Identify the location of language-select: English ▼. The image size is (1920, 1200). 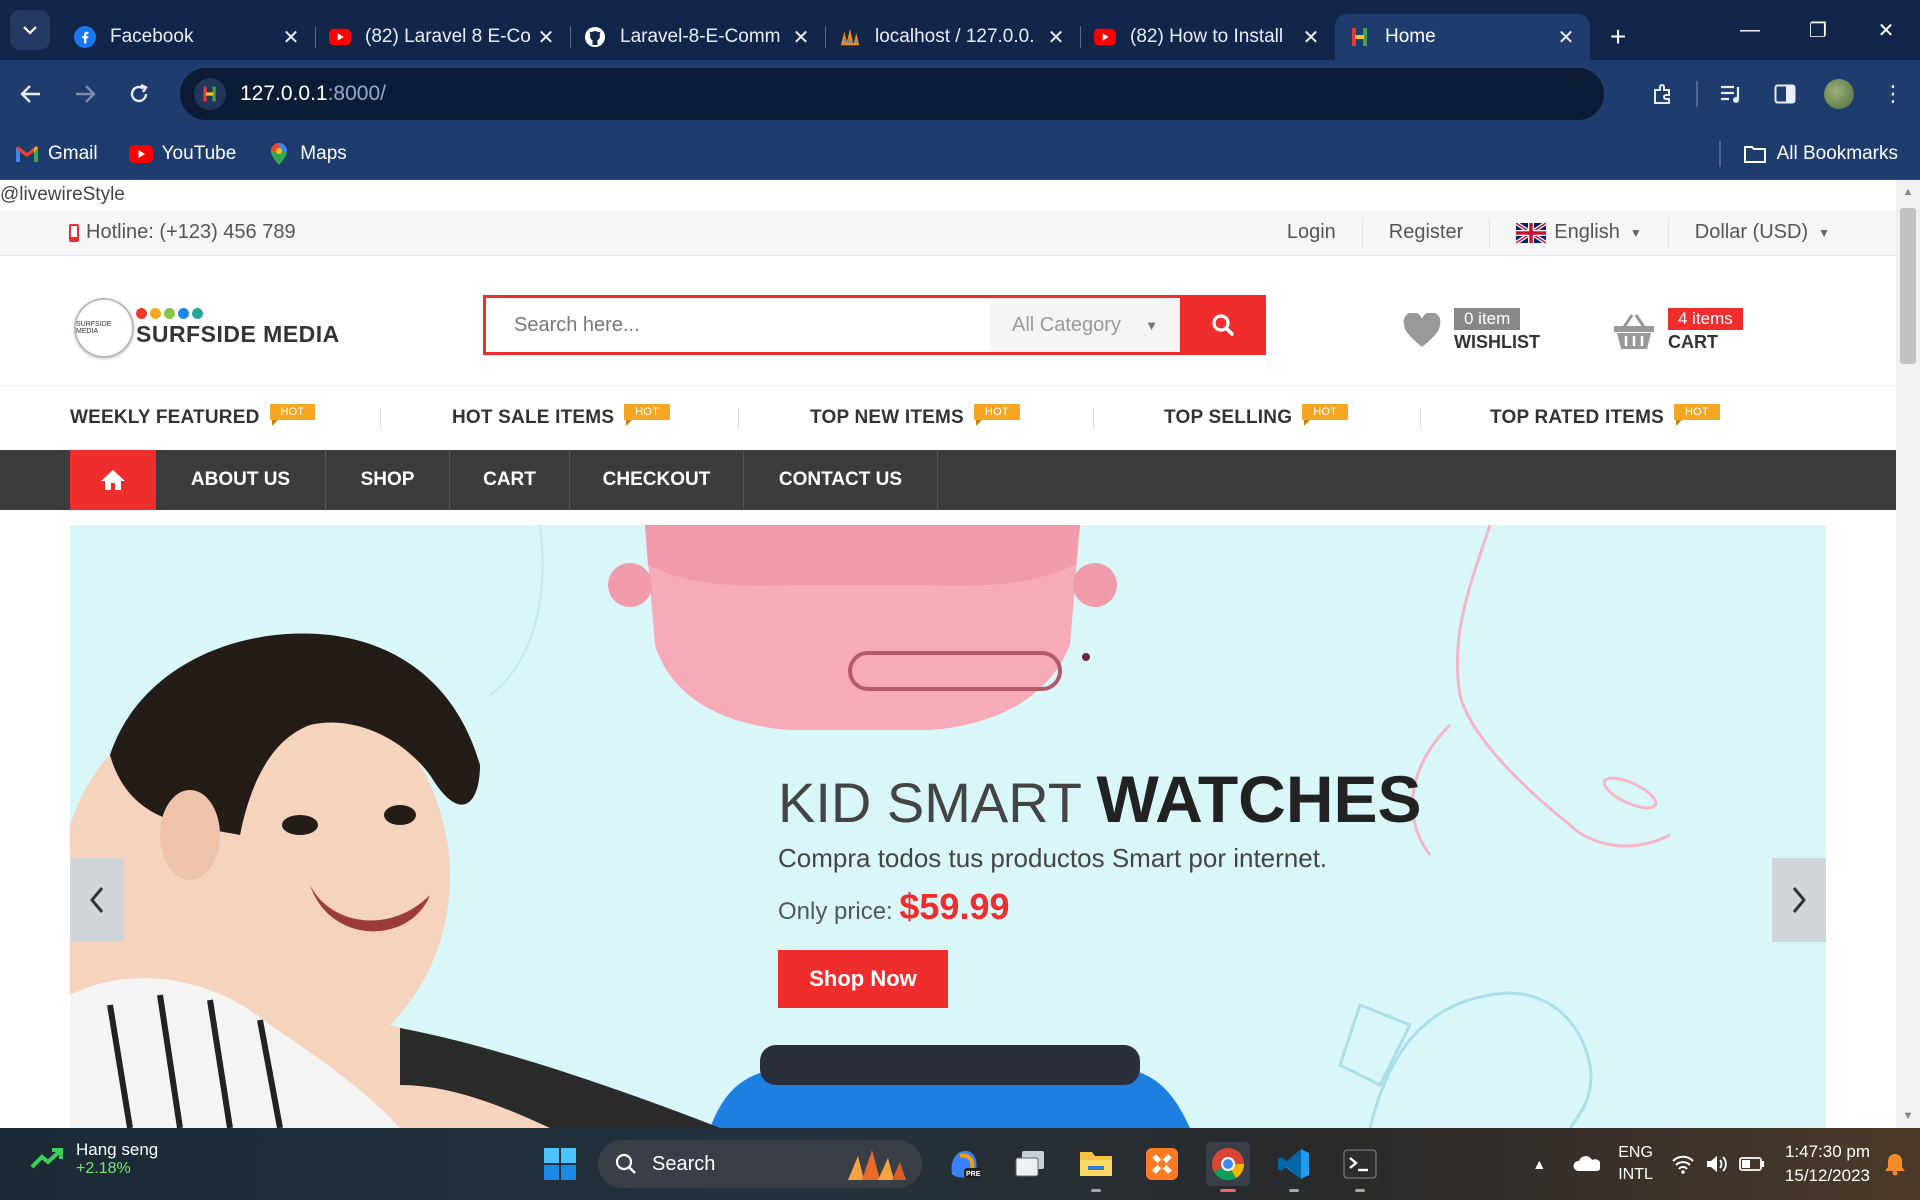
(1579, 232).